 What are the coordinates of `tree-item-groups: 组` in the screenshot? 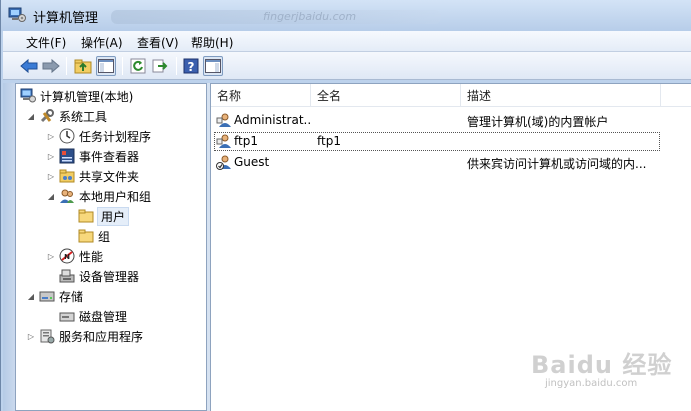 It's located at (94, 236).